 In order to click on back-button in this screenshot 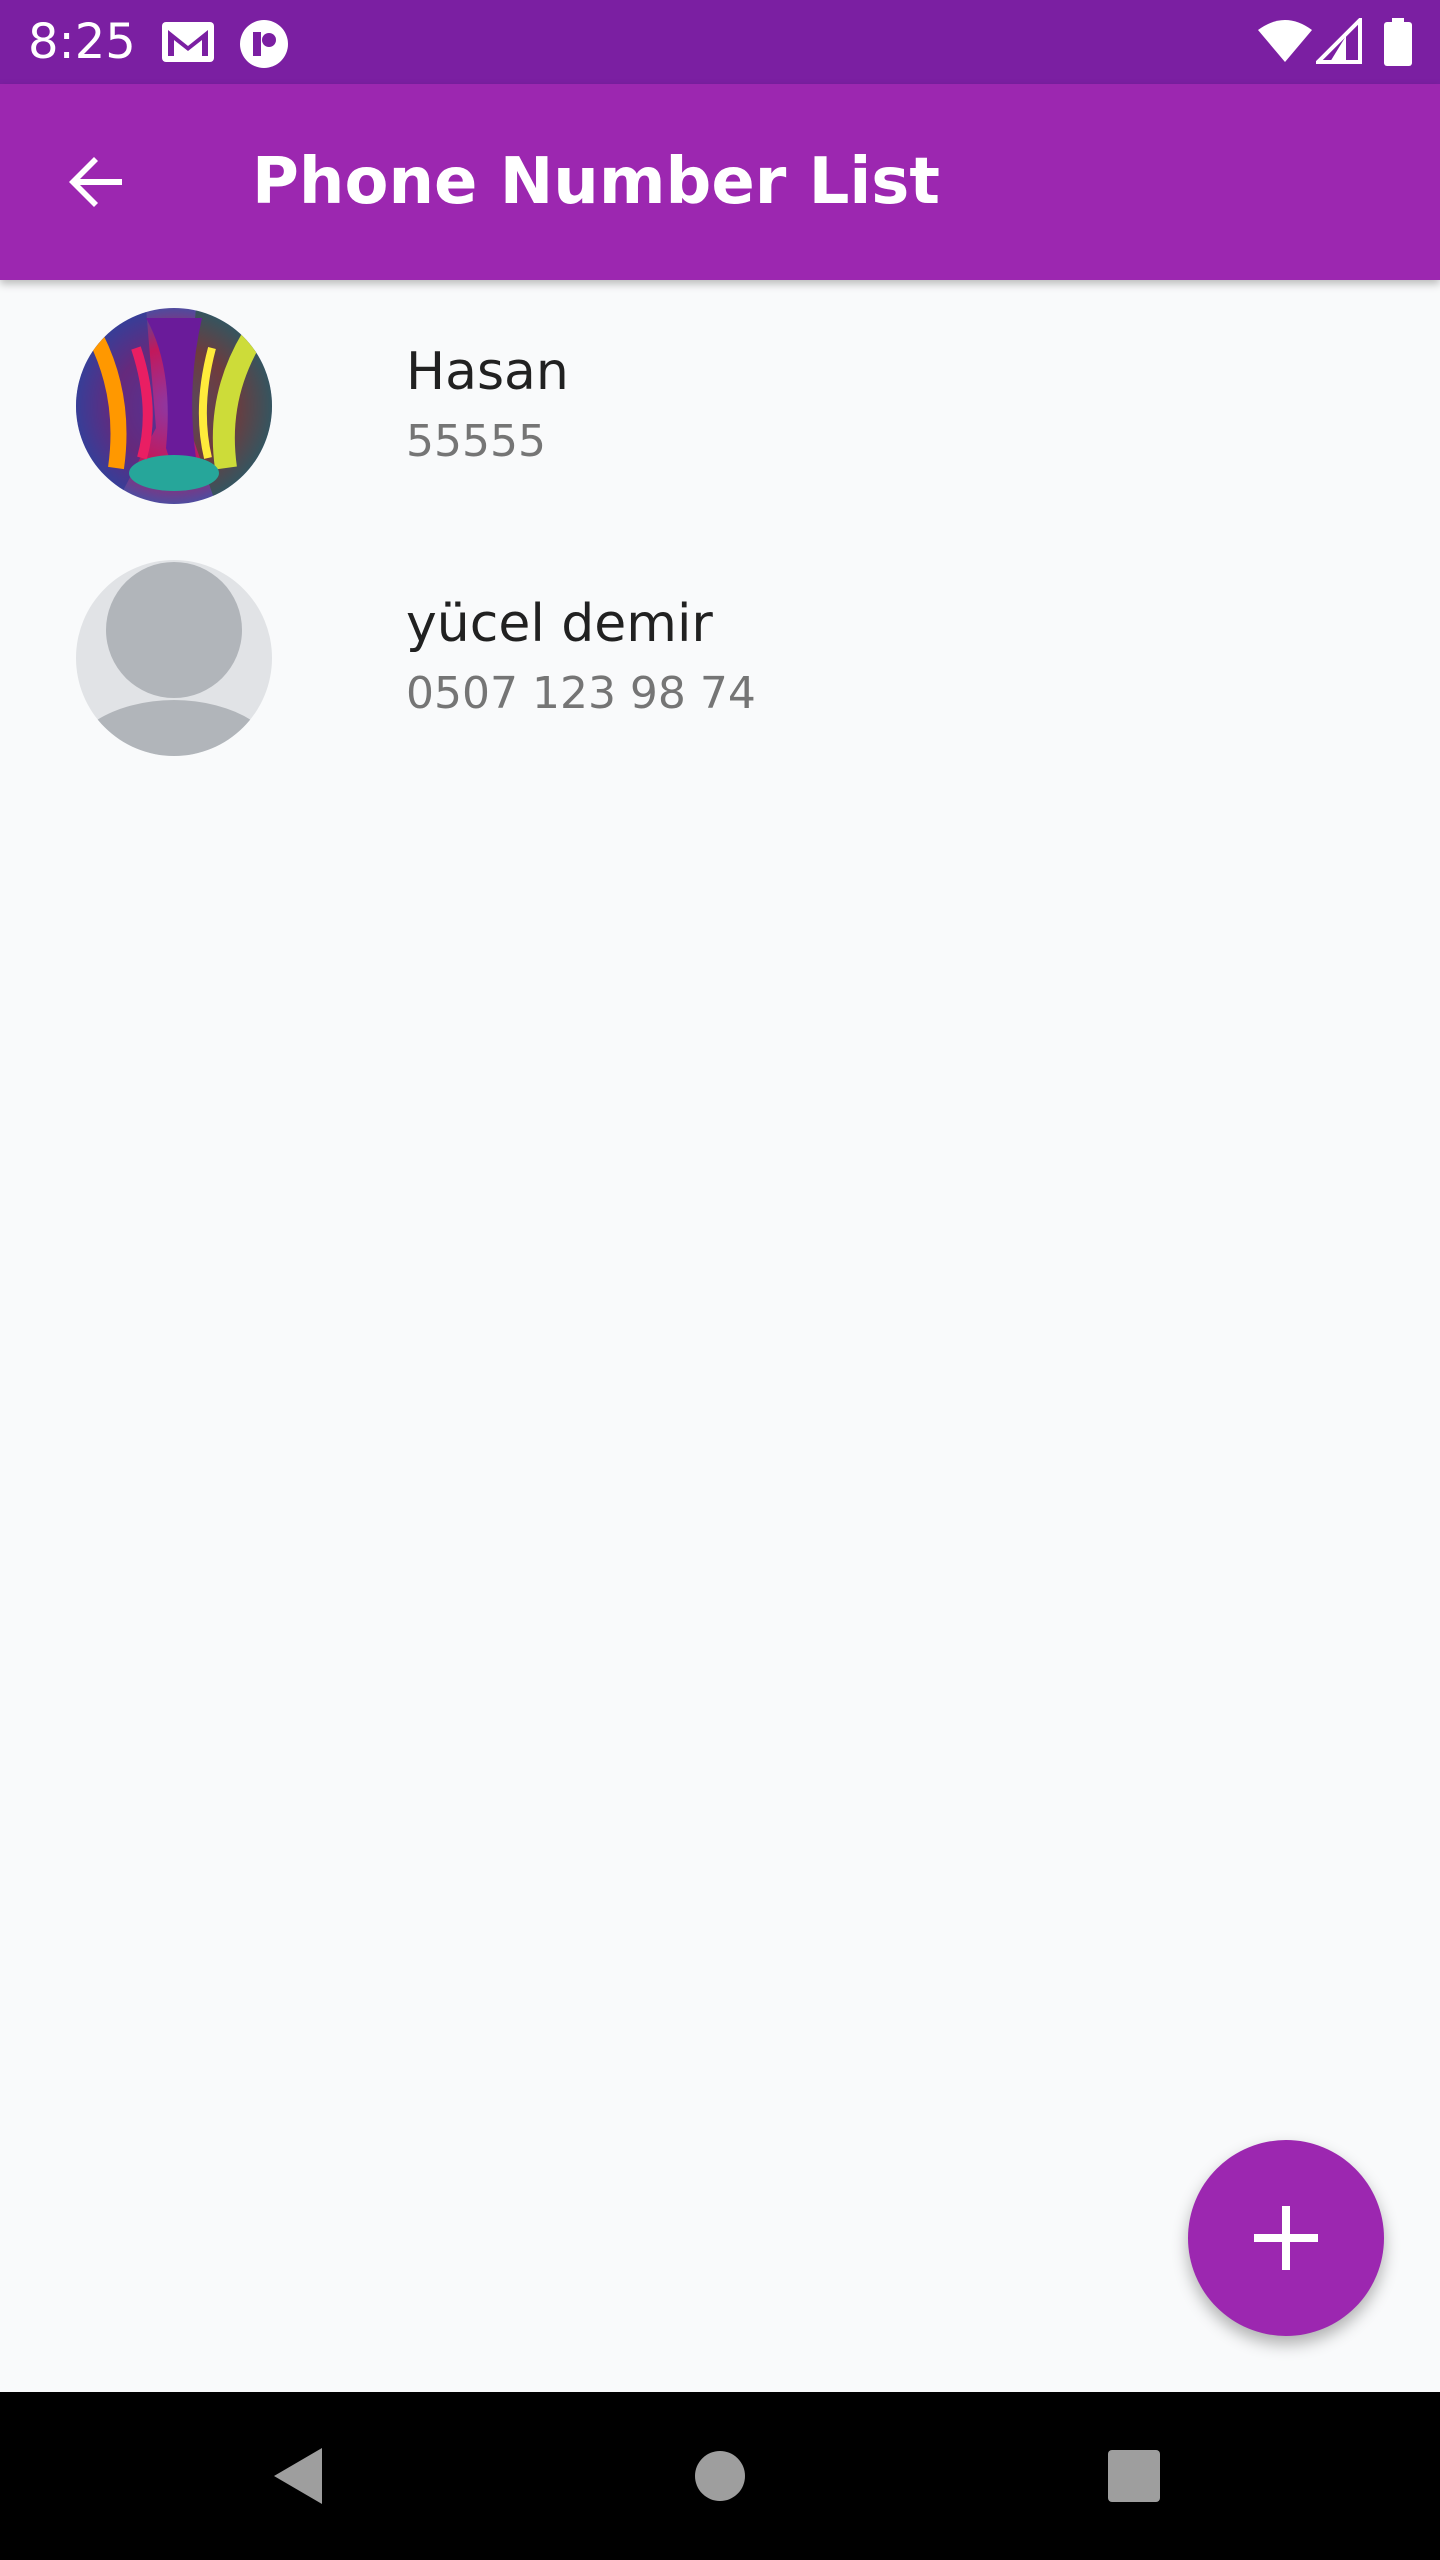, I will do `click(96, 182)`.